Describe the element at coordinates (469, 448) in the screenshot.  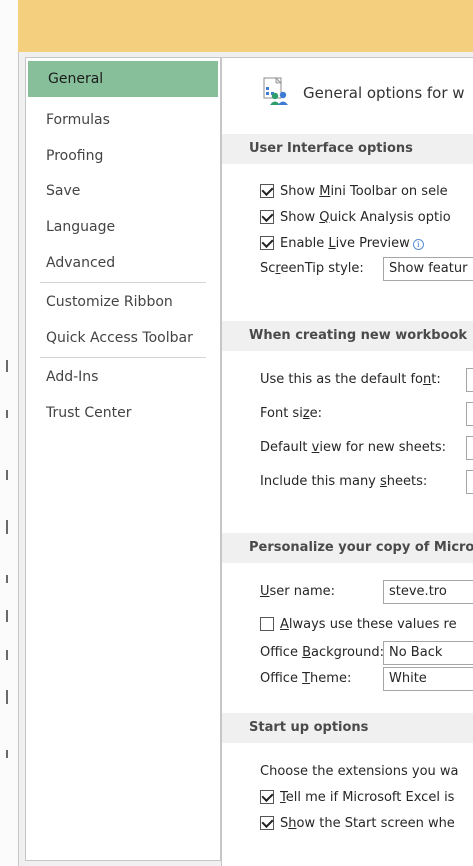
I see `default-view-dropdown` at that location.